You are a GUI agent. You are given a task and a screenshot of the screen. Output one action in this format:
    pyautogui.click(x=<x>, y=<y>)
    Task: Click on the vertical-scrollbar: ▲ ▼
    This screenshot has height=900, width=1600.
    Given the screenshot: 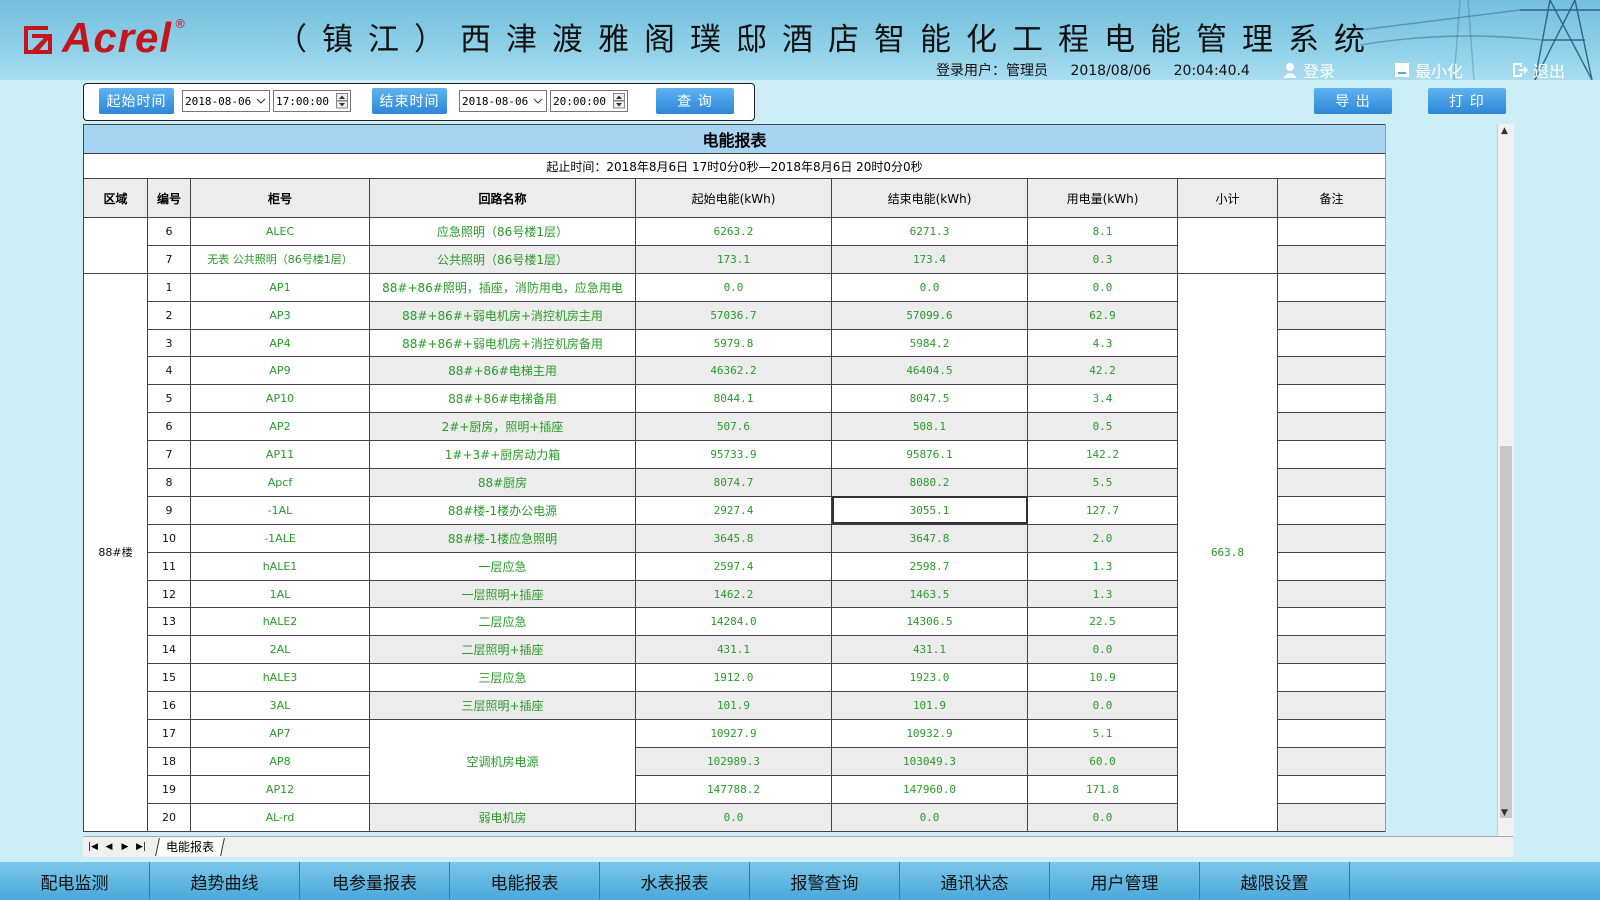 What is the action you would take?
    pyautogui.click(x=1505, y=480)
    